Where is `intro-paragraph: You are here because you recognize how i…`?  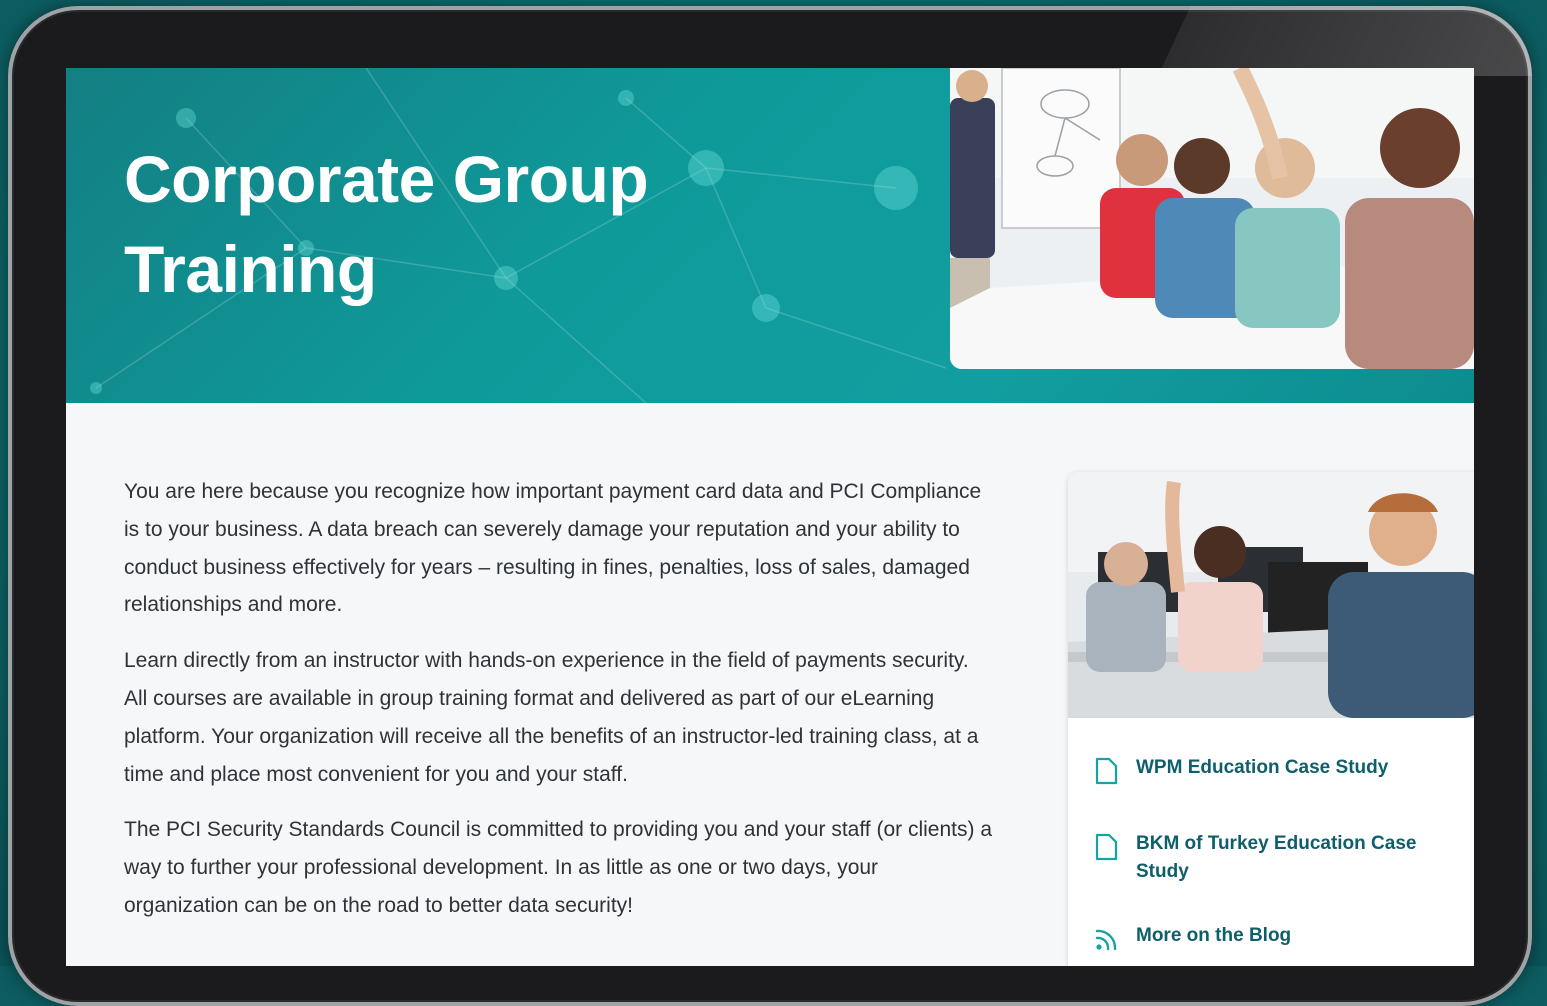 intro-paragraph: You are here because you recognize how i… is located at coordinates (553, 548).